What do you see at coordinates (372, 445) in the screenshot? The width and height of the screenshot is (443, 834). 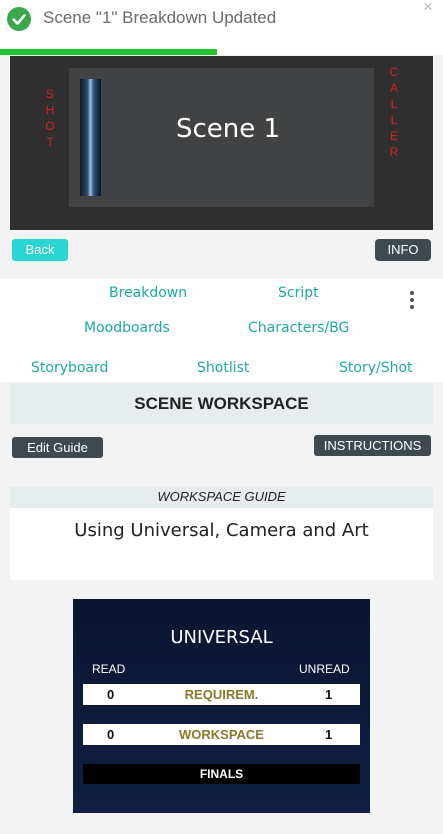 I see `instructions-button: INSTRUCTIONS` at bounding box center [372, 445].